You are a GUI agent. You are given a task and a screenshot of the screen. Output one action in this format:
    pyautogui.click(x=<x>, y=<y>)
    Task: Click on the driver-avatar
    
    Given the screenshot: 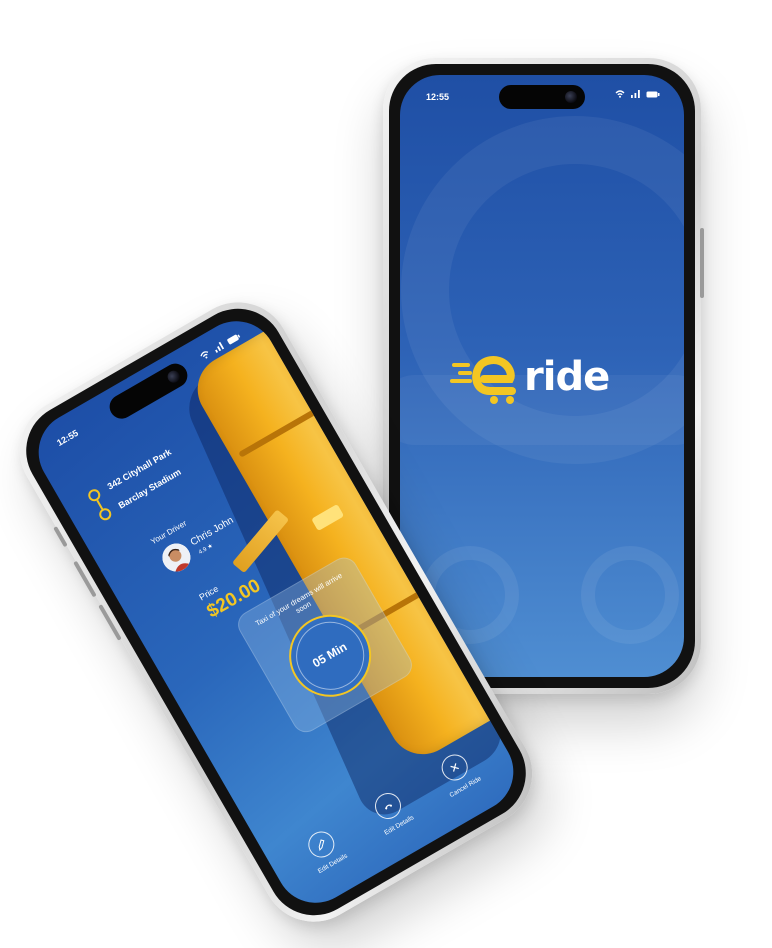 What is the action you would take?
    pyautogui.click(x=176, y=557)
    